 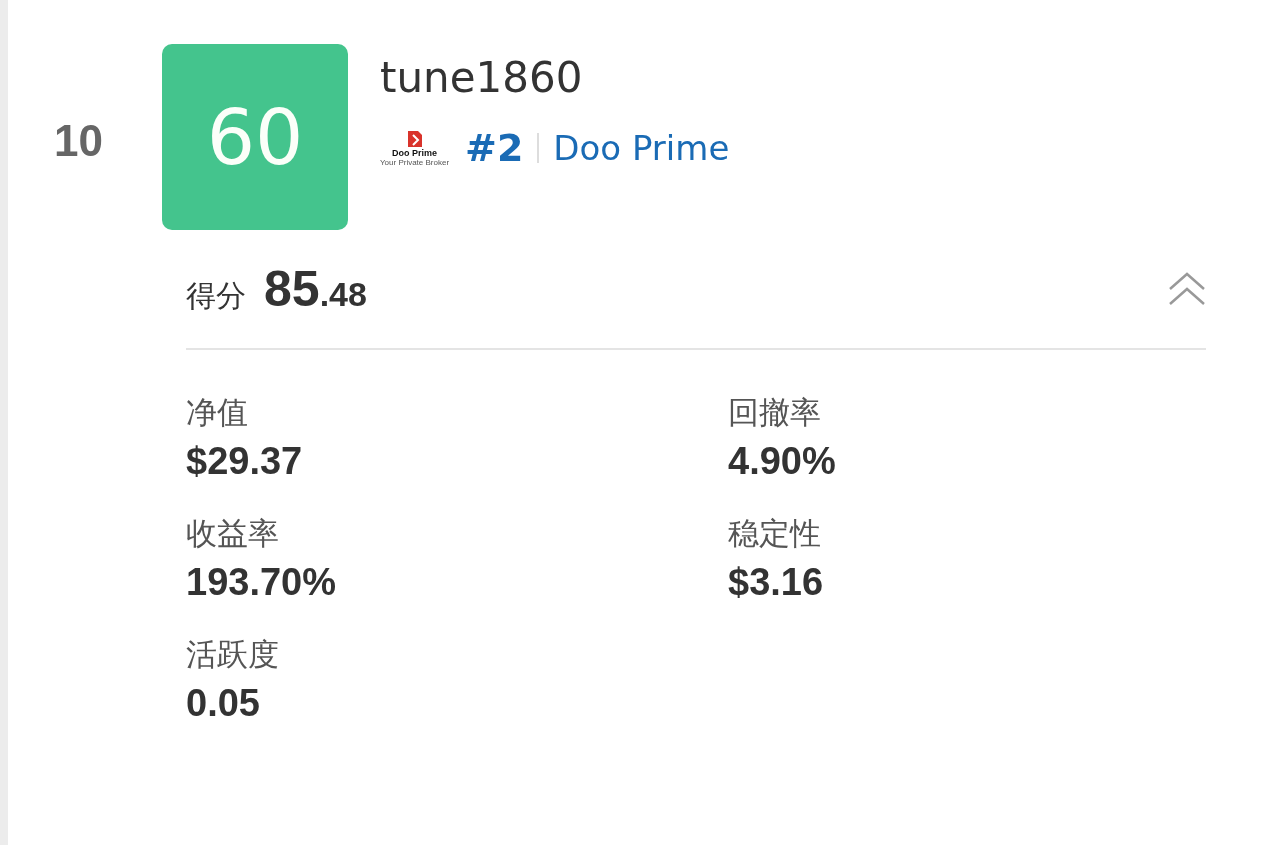 What do you see at coordinates (415, 152) in the screenshot?
I see `logo-name: Doo Prime` at bounding box center [415, 152].